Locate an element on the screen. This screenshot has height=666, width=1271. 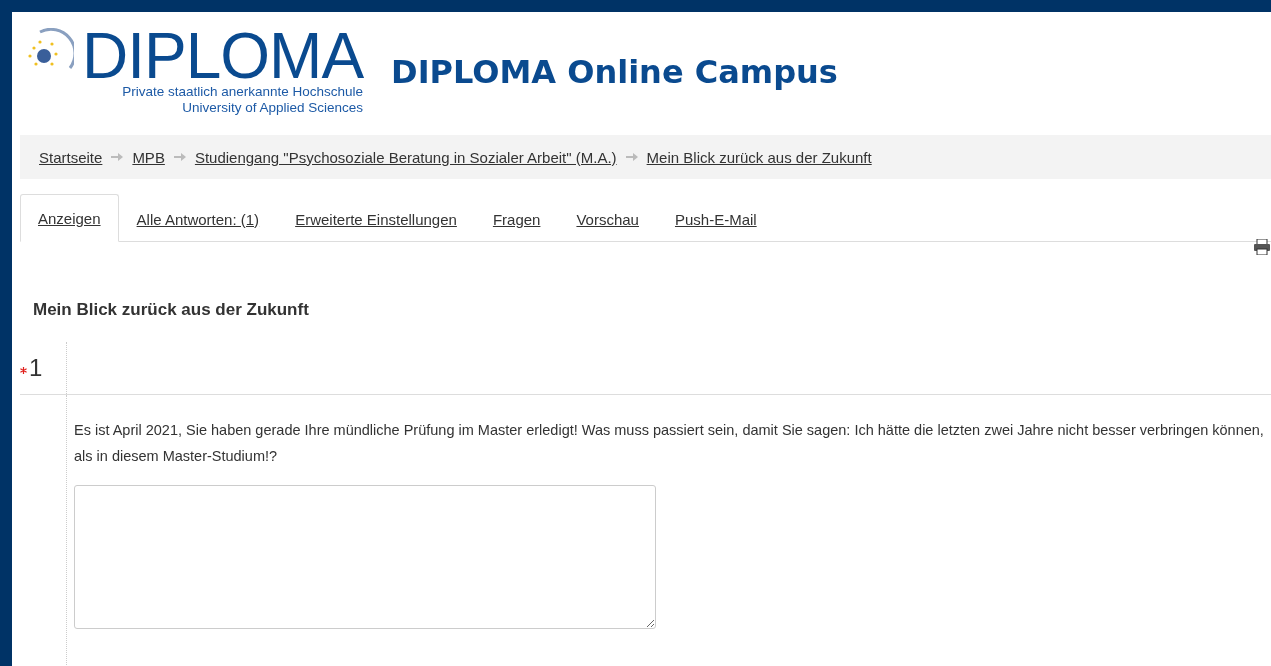
tab: Erweiterte Einstellungen is located at coordinates (376, 218).